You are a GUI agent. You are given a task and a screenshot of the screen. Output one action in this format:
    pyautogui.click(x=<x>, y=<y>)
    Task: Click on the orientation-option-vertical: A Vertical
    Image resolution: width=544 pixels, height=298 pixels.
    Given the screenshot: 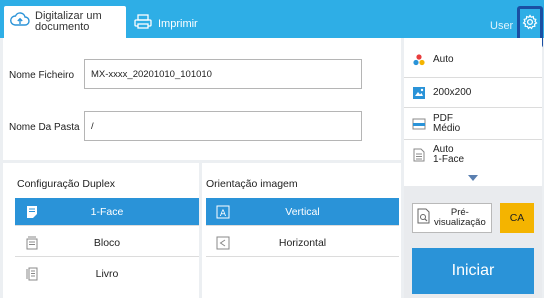 What is the action you would take?
    pyautogui.click(x=302, y=212)
    